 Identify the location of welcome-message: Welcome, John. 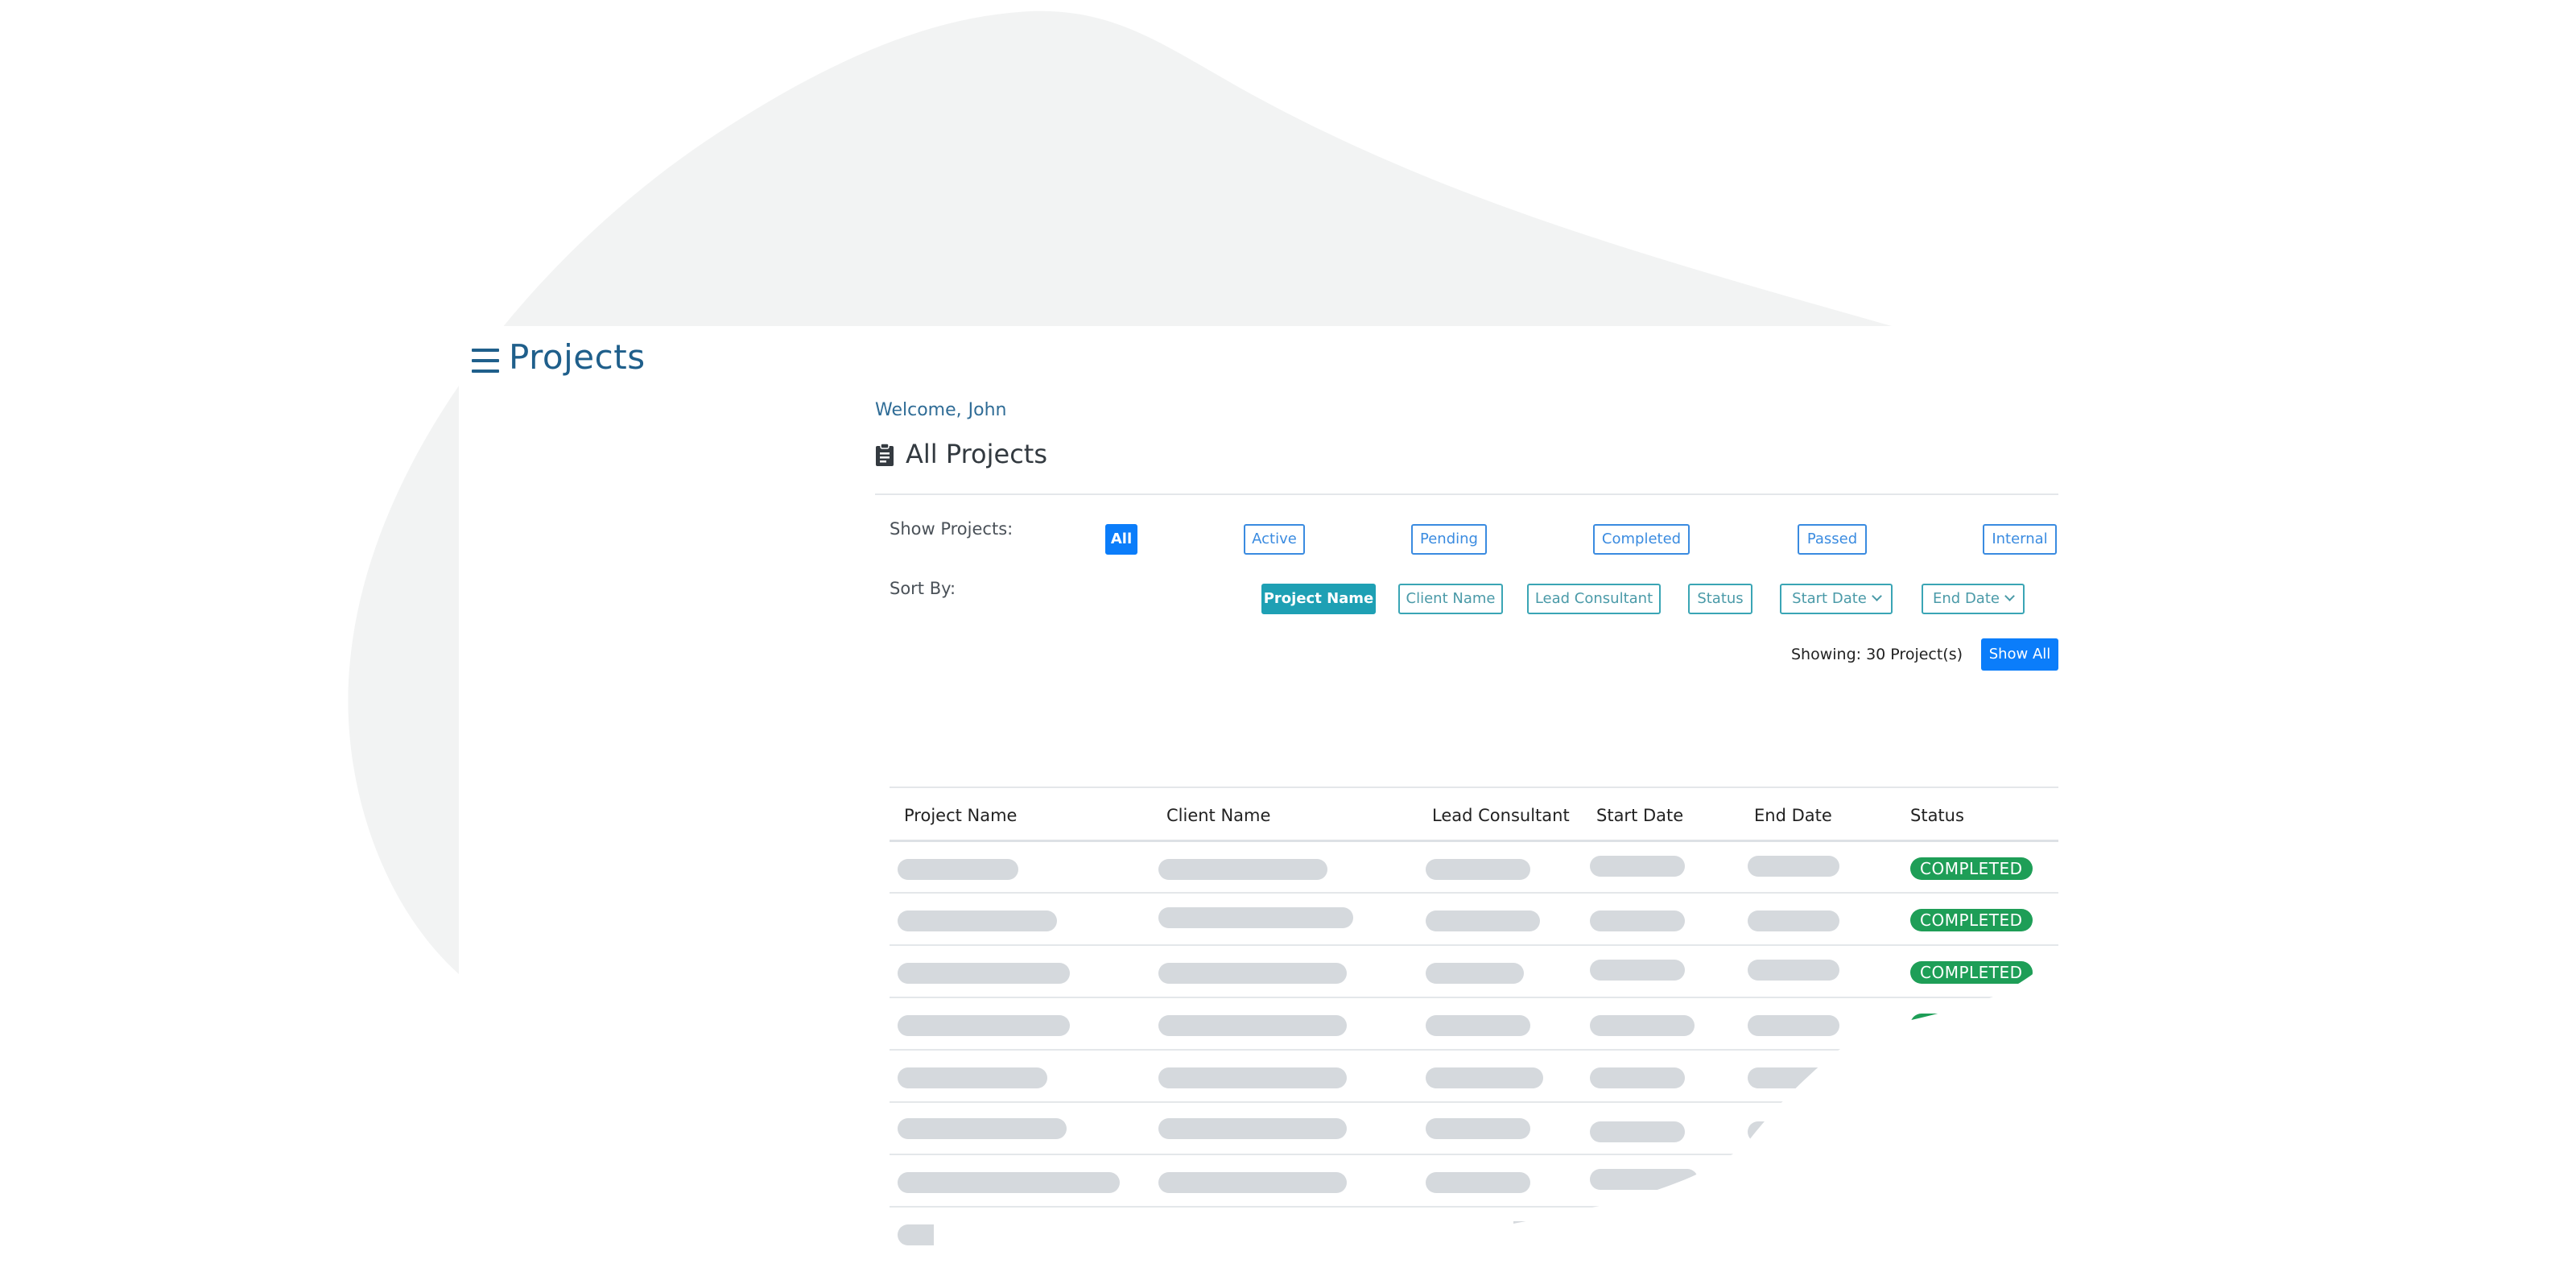
(940, 410).